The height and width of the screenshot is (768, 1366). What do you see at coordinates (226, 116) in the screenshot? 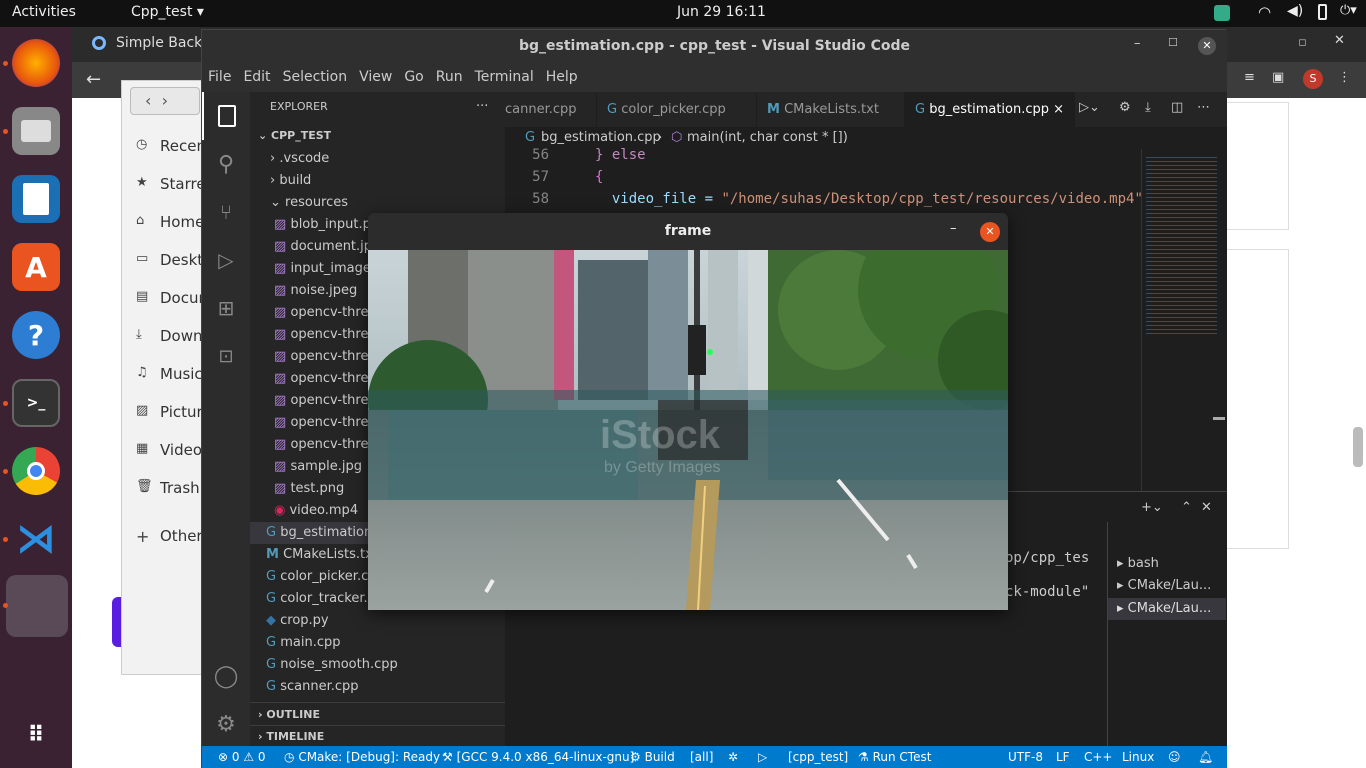
I see `explorer-icon` at bounding box center [226, 116].